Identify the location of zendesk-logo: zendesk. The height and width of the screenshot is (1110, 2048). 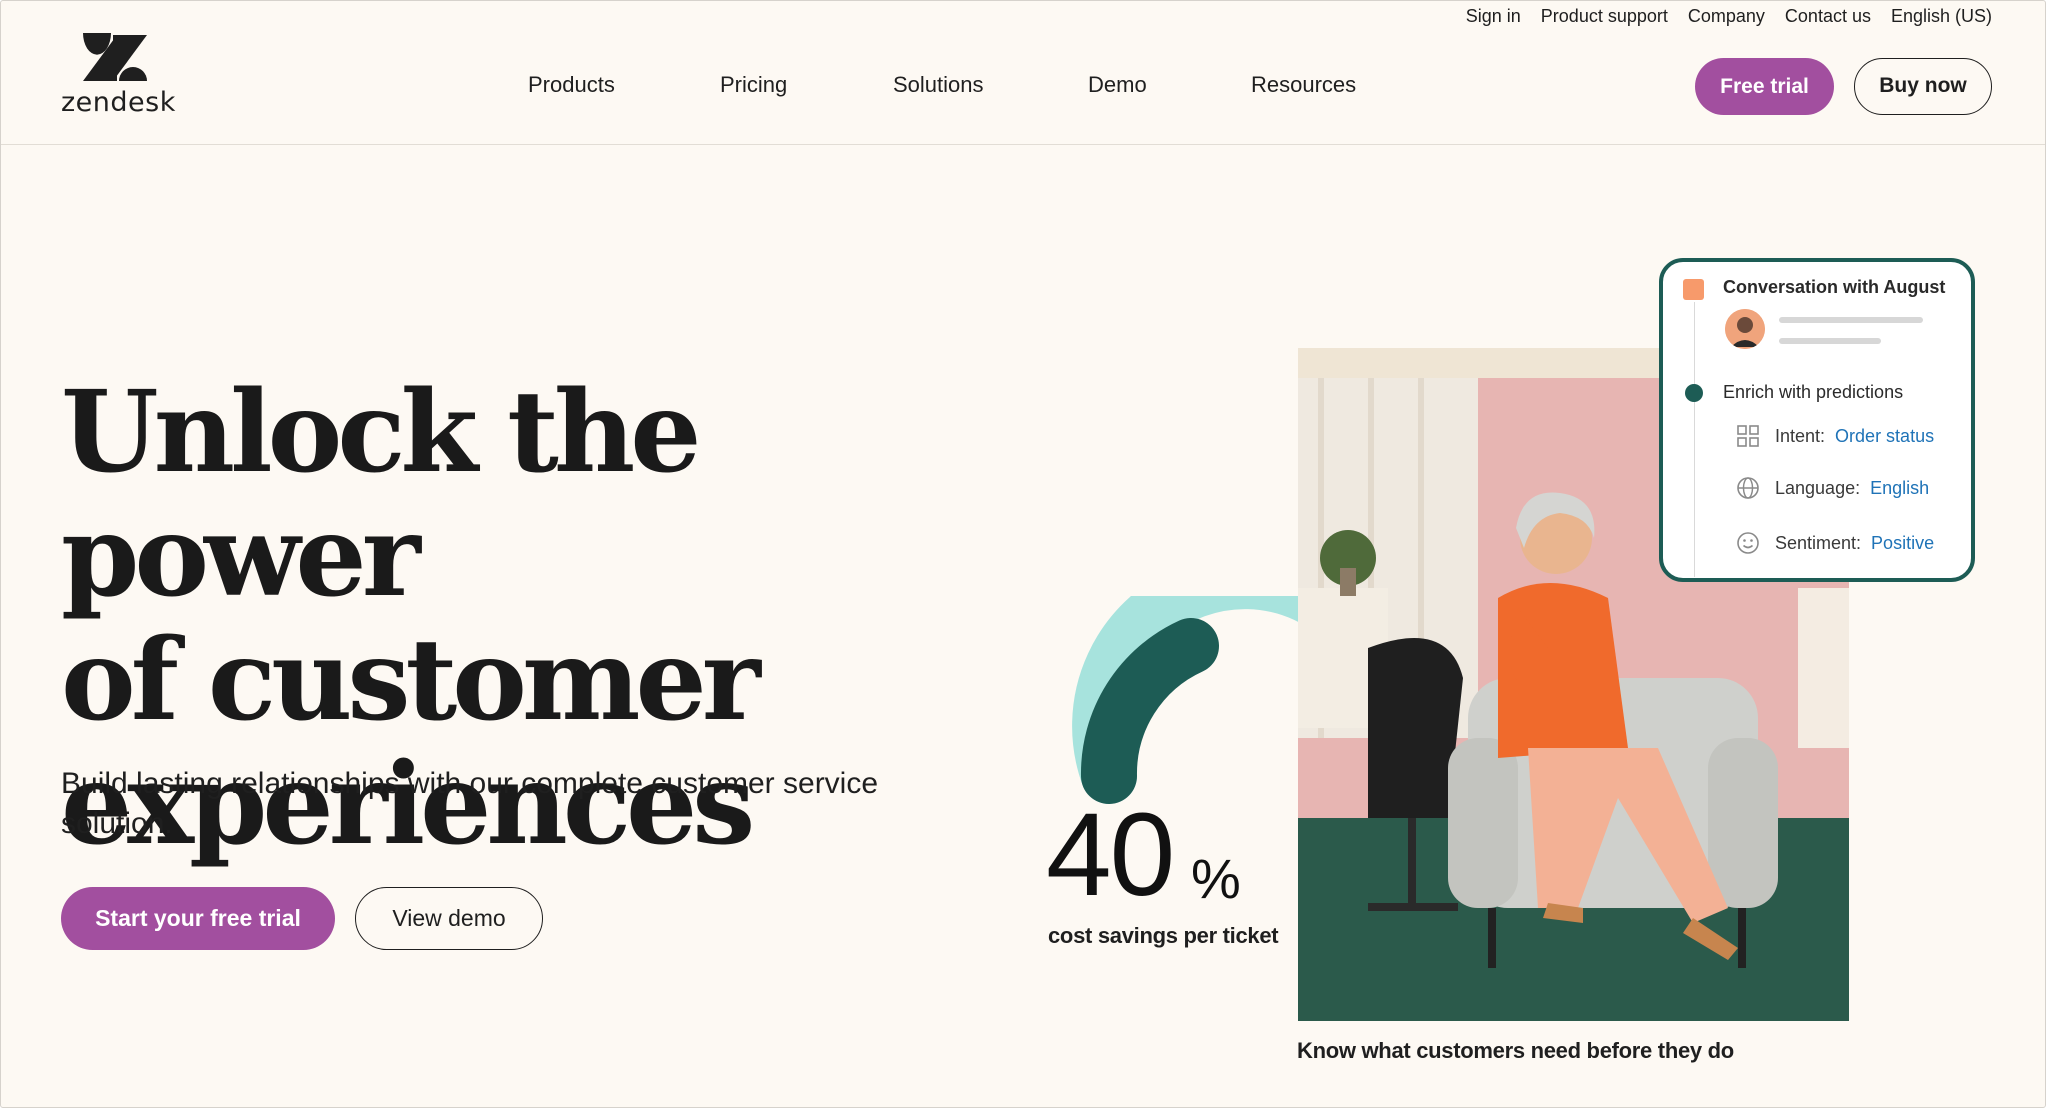
(118, 75).